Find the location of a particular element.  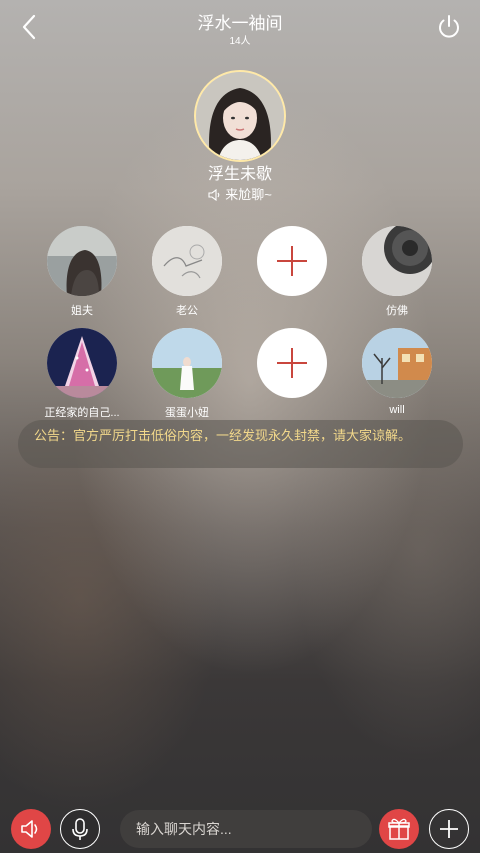

host-status: 来尬聊~ is located at coordinates (240, 193).